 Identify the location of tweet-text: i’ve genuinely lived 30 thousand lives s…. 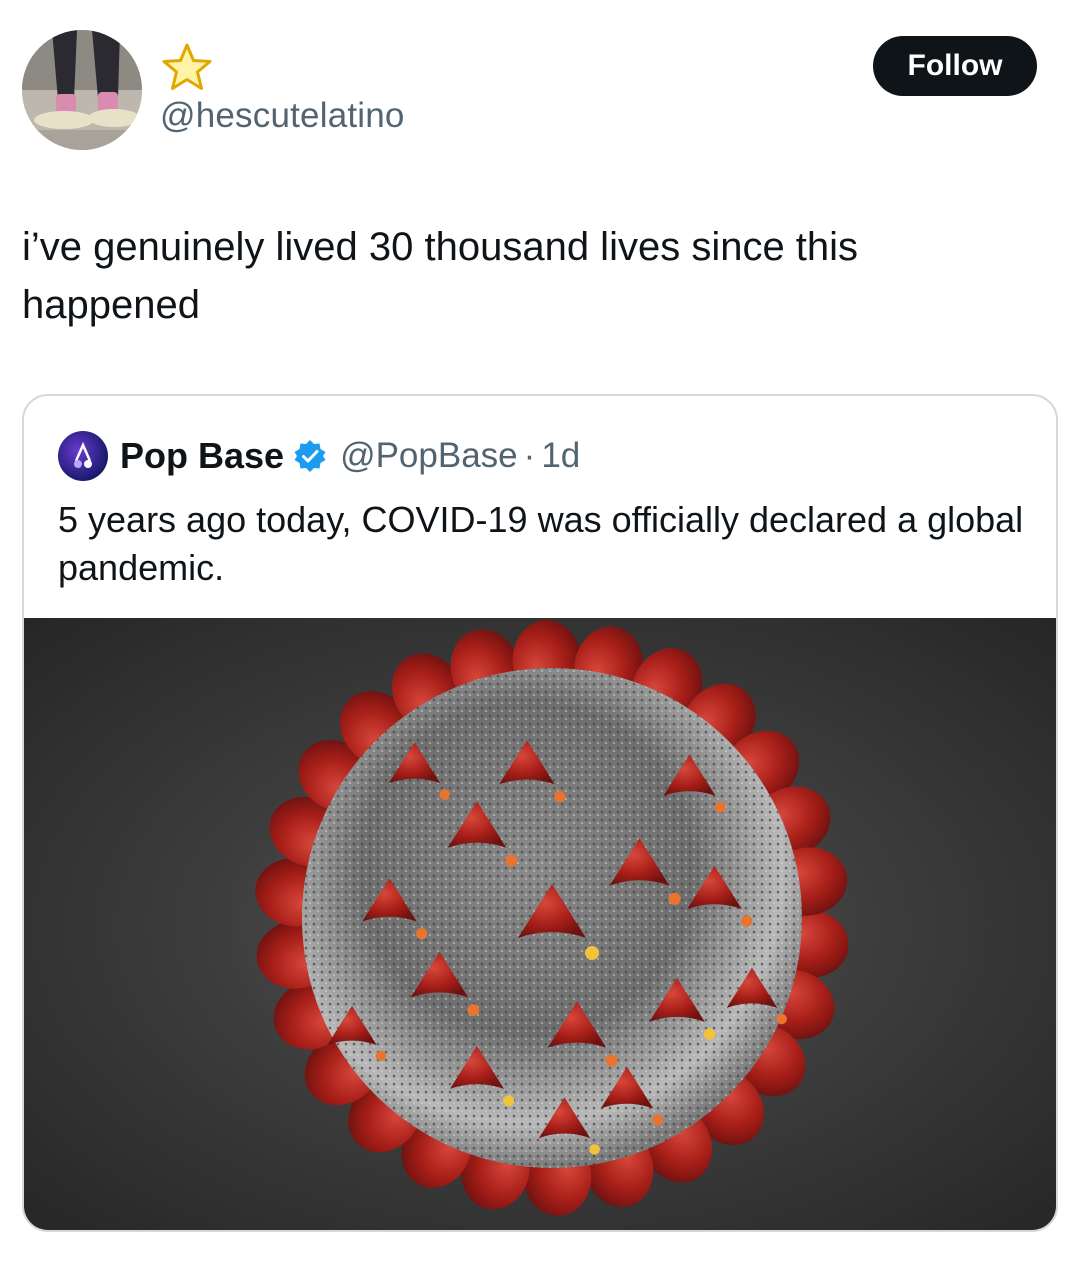
(440, 276).